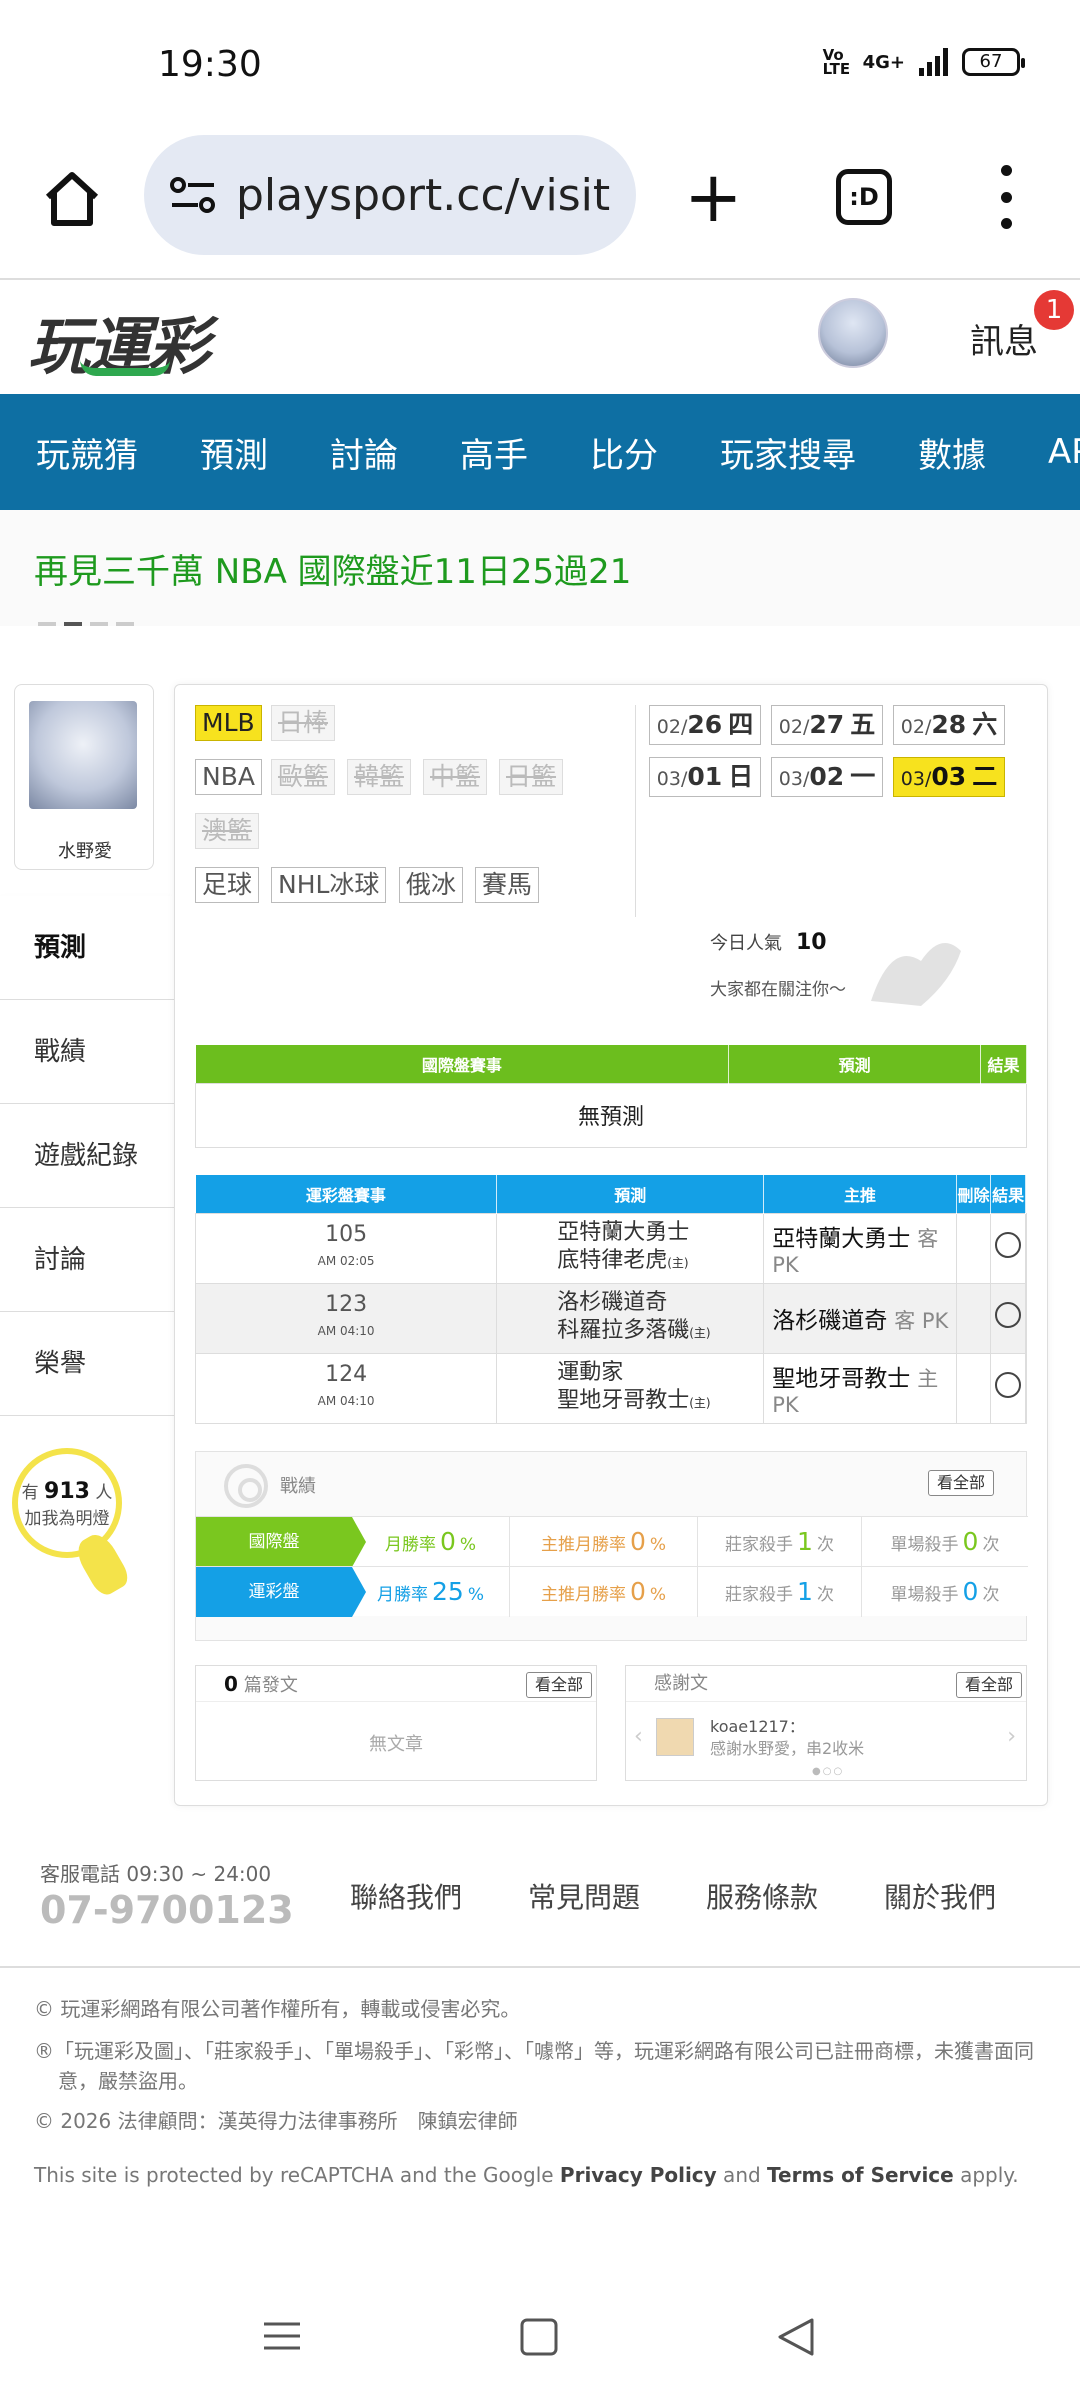 The image size is (1080, 2400). Describe the element at coordinates (281, 1591) in the screenshot. I see `record-row-label: 運彩盤` at that location.